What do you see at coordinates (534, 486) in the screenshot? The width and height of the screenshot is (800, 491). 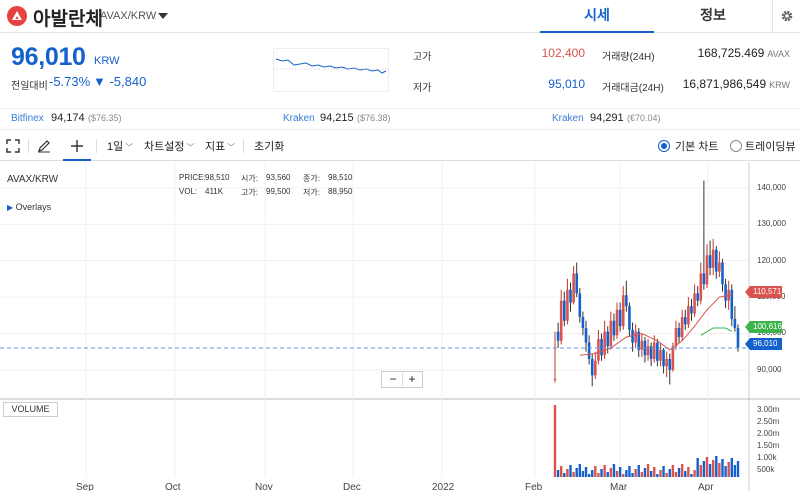 I see `x-tick-label: Feb` at bounding box center [534, 486].